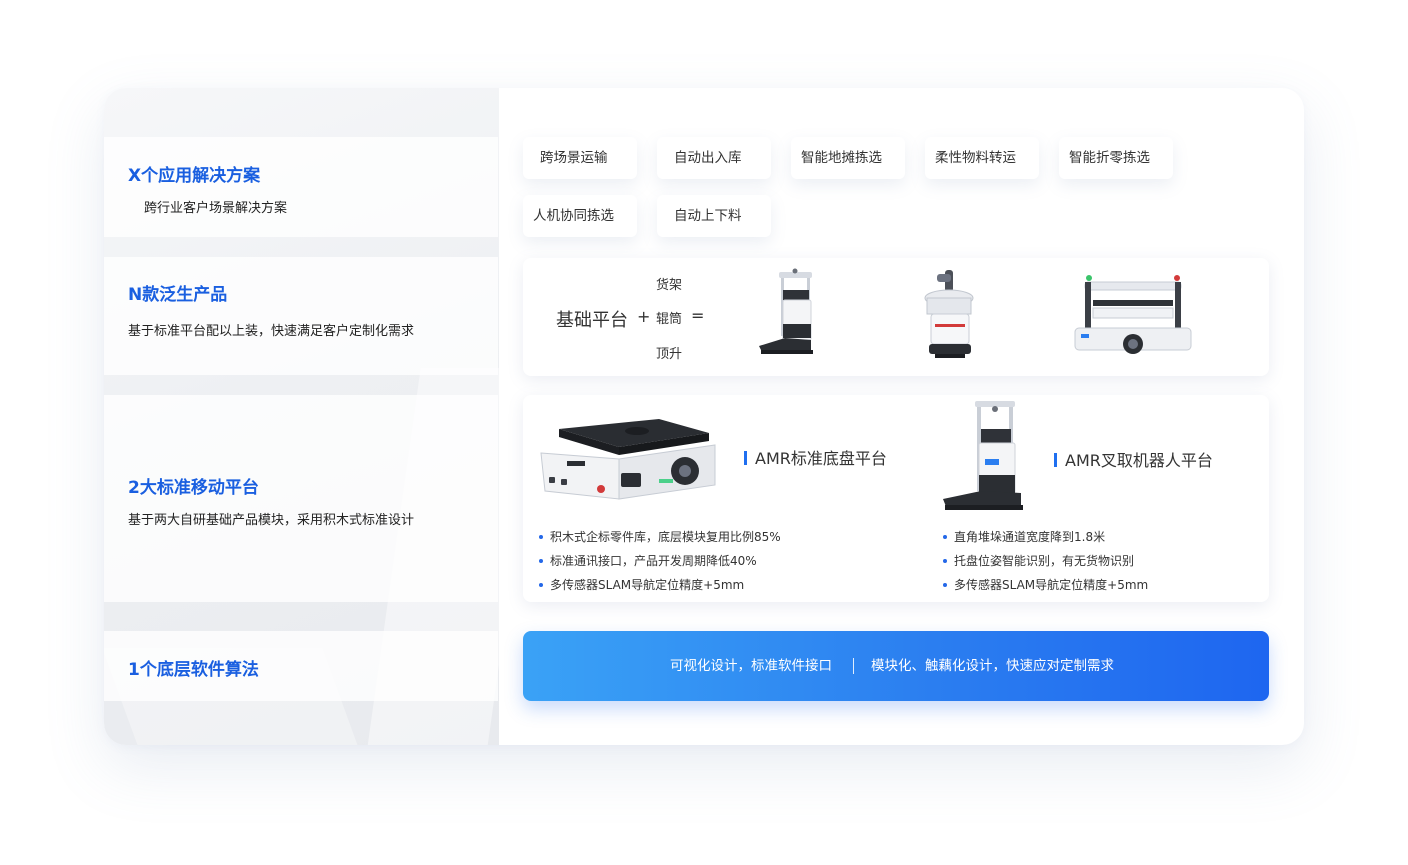  I want to click on software-left-text: 可视化设计，标准软件接口, so click(751, 666).